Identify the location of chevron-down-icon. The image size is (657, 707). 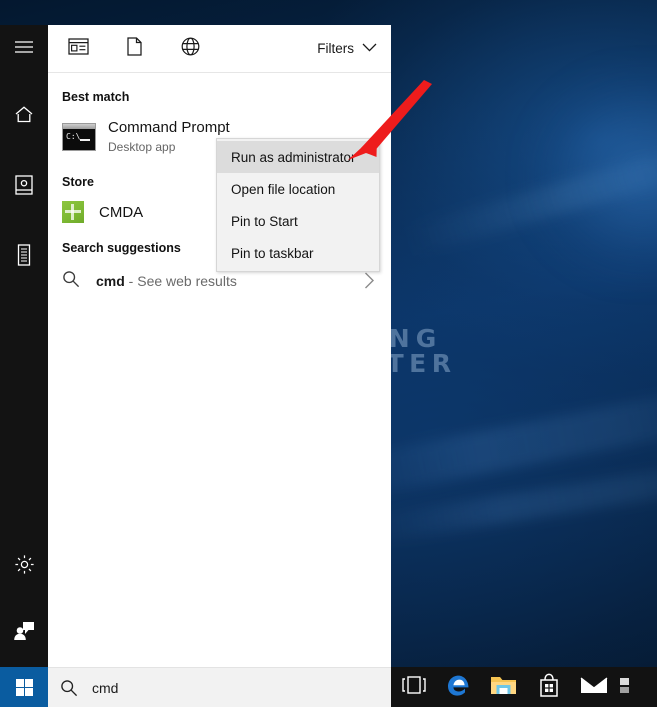
(369, 48).